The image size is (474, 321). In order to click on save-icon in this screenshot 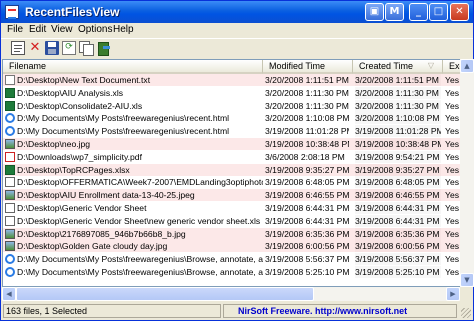, I will do `click(52, 48)`.